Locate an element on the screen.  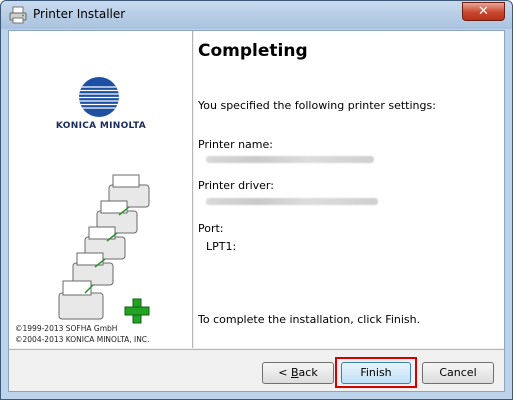
close-icon: ✕ is located at coordinates (483, 11).